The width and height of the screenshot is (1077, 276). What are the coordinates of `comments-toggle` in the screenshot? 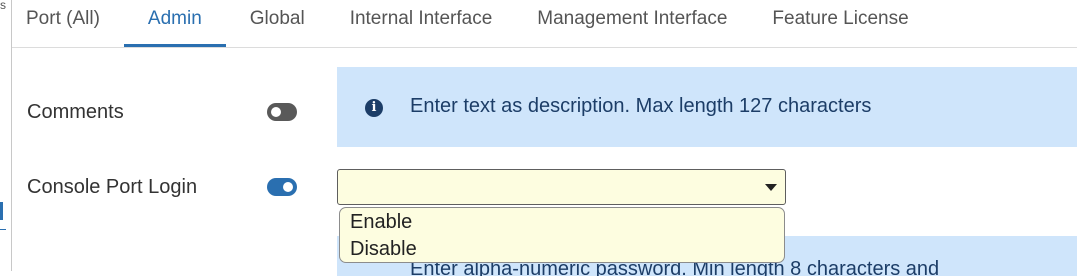 It's located at (282, 112).